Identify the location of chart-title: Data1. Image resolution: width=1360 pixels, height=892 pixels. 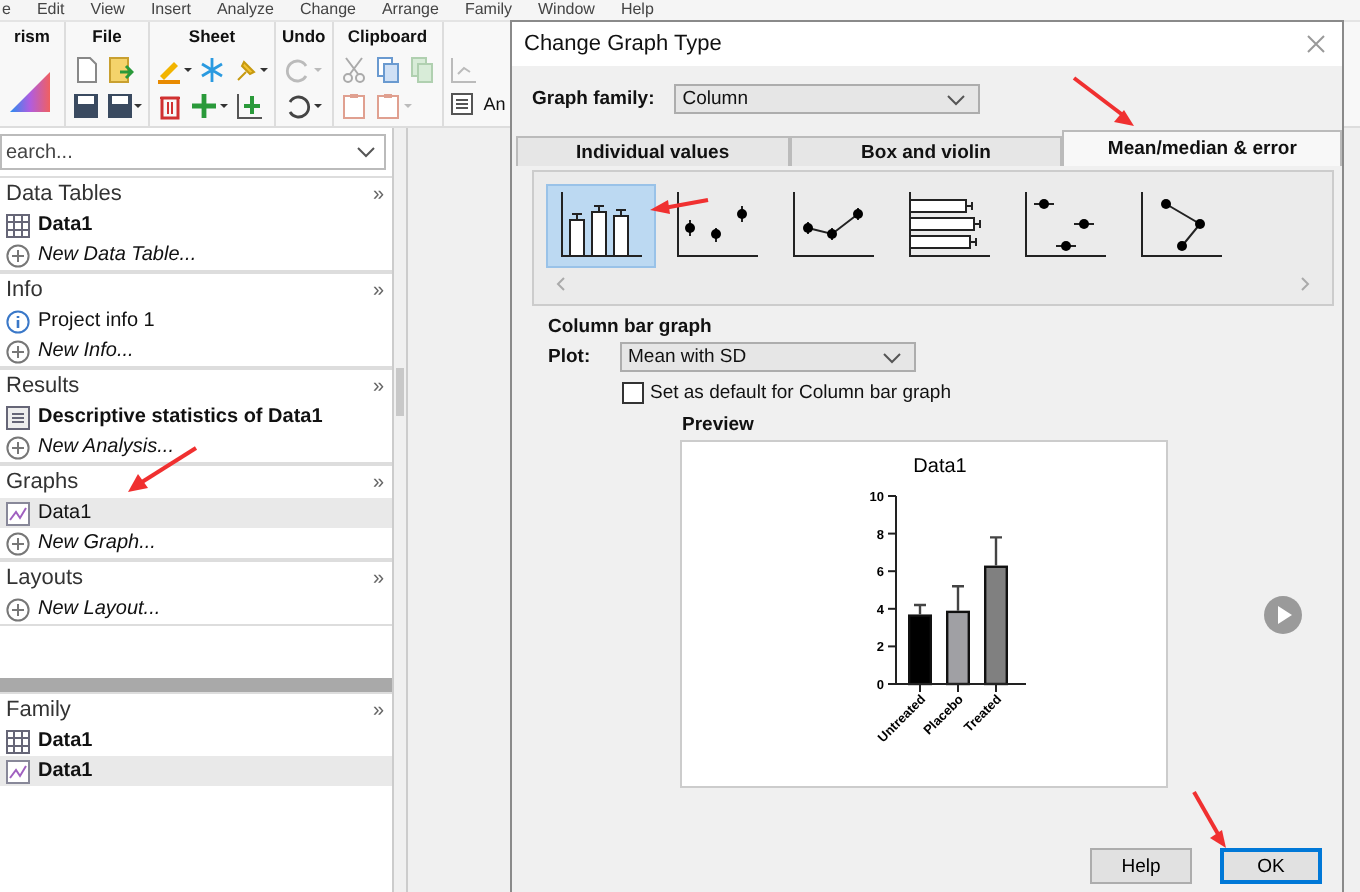
(940, 467).